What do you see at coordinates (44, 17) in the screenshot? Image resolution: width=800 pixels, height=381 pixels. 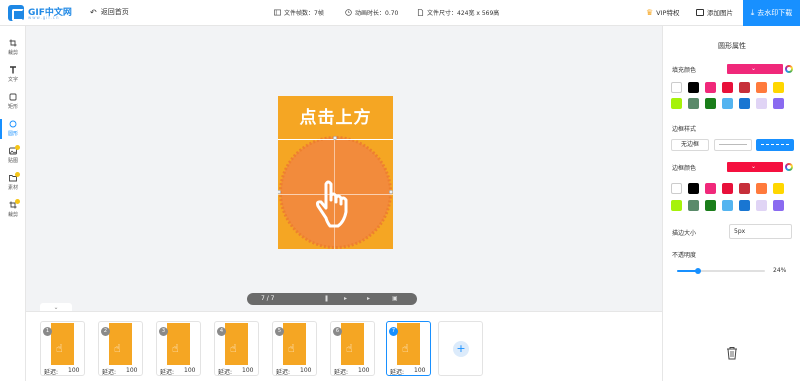 I see `logo-subtext: www.gif.cn` at bounding box center [44, 17].